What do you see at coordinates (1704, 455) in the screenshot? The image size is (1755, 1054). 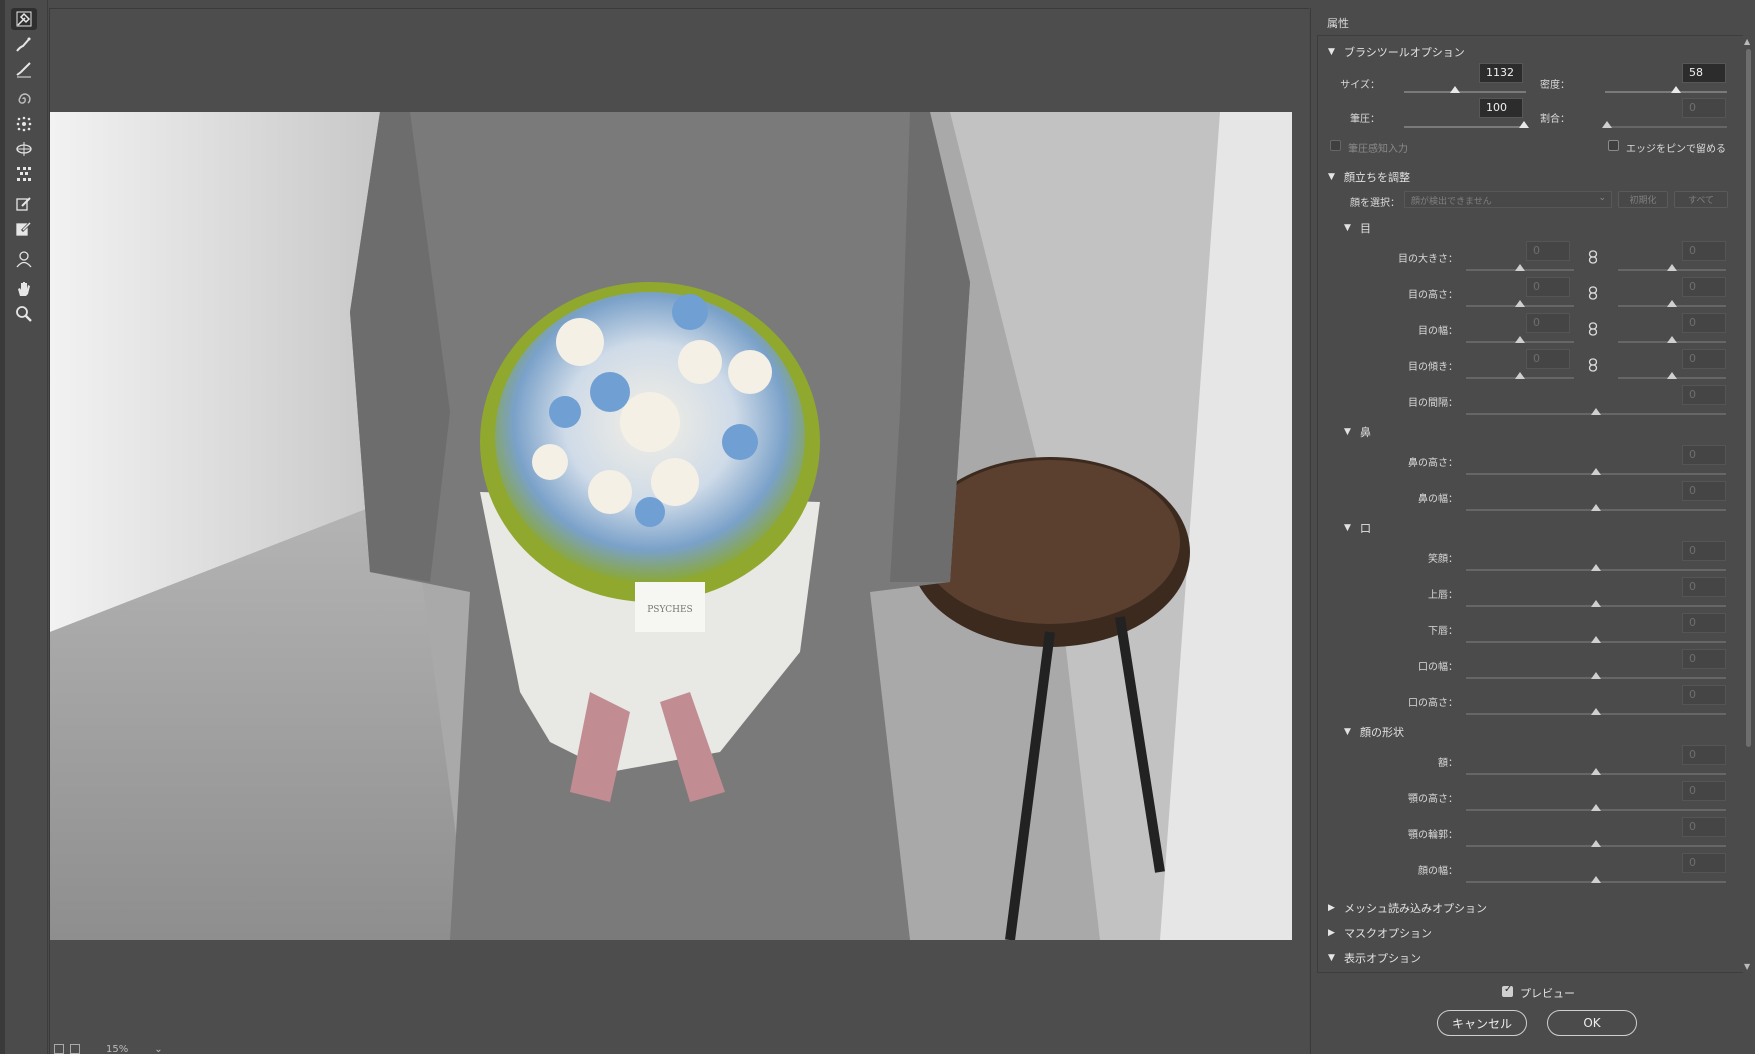 I see `nose-height-input: 0` at bounding box center [1704, 455].